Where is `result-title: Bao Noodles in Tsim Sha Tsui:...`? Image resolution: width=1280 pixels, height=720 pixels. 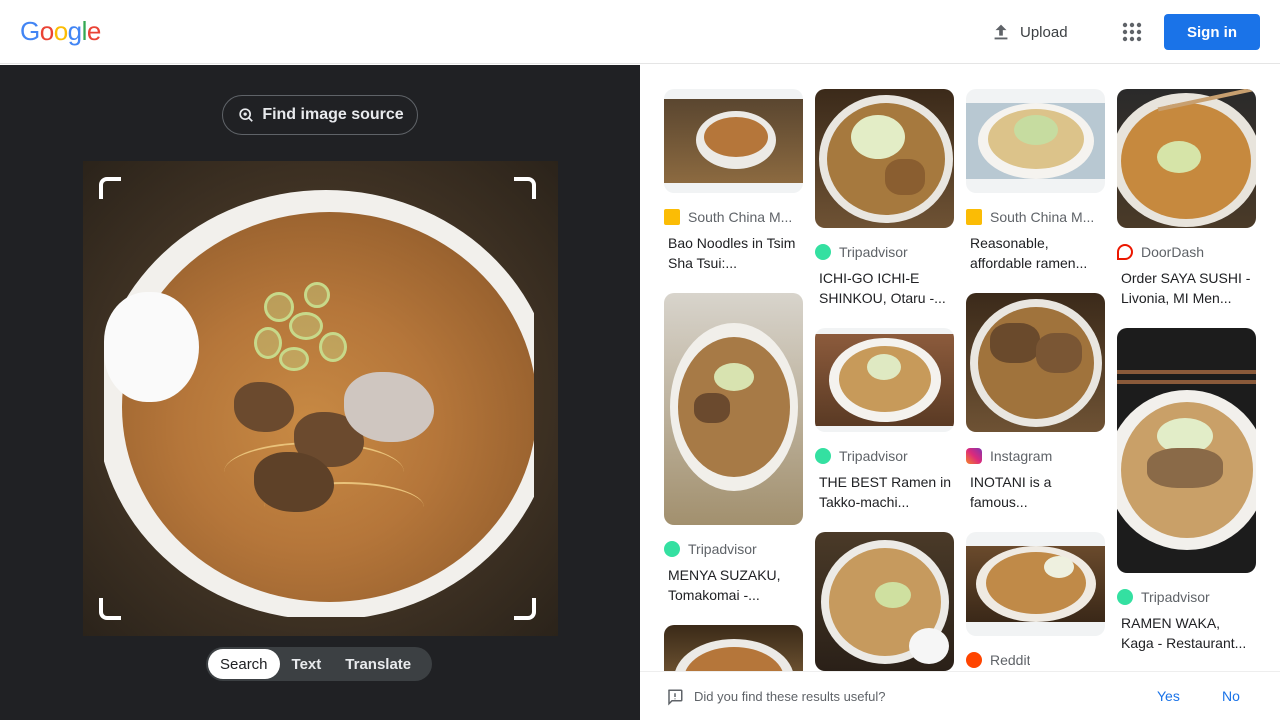
result-title: Bao Noodles in Tsim Sha Tsui:... is located at coordinates (733, 253).